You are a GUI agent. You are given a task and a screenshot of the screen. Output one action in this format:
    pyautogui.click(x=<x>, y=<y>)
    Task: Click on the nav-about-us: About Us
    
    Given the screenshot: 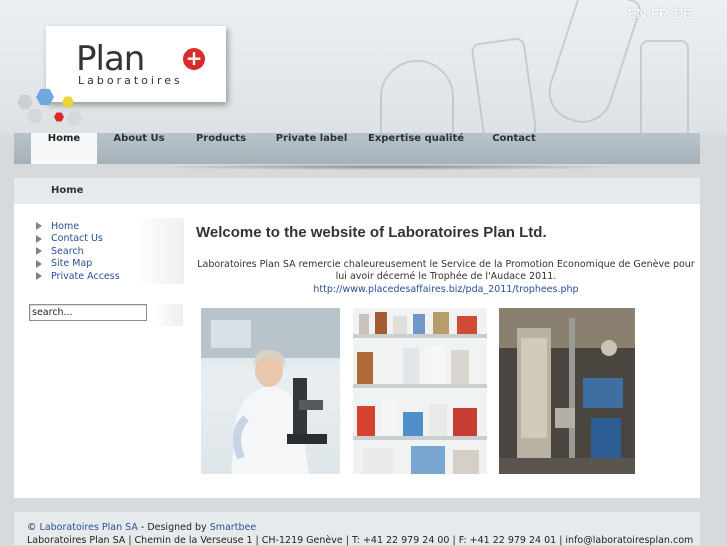 What is the action you would take?
    pyautogui.click(x=139, y=148)
    